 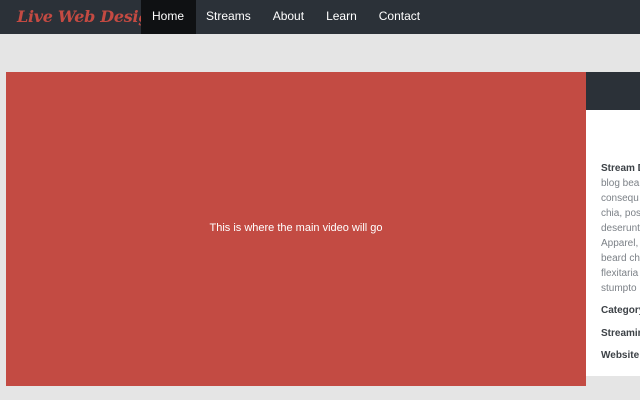 I want to click on stream-description-line: Apparel,, so click(x=620, y=243).